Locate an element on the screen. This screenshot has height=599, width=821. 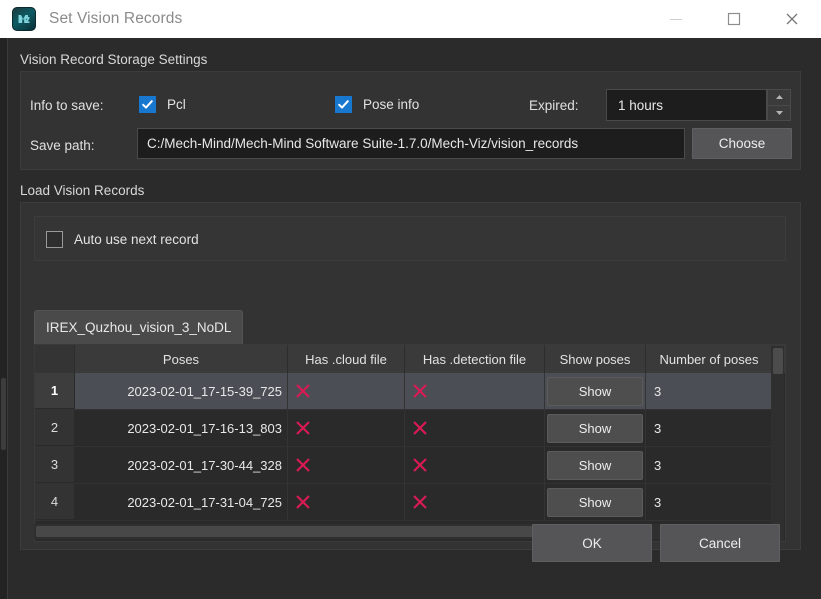
table-row: 3 2023-02-01_17-30-44_328 Show 3 is located at coordinates (410, 465).